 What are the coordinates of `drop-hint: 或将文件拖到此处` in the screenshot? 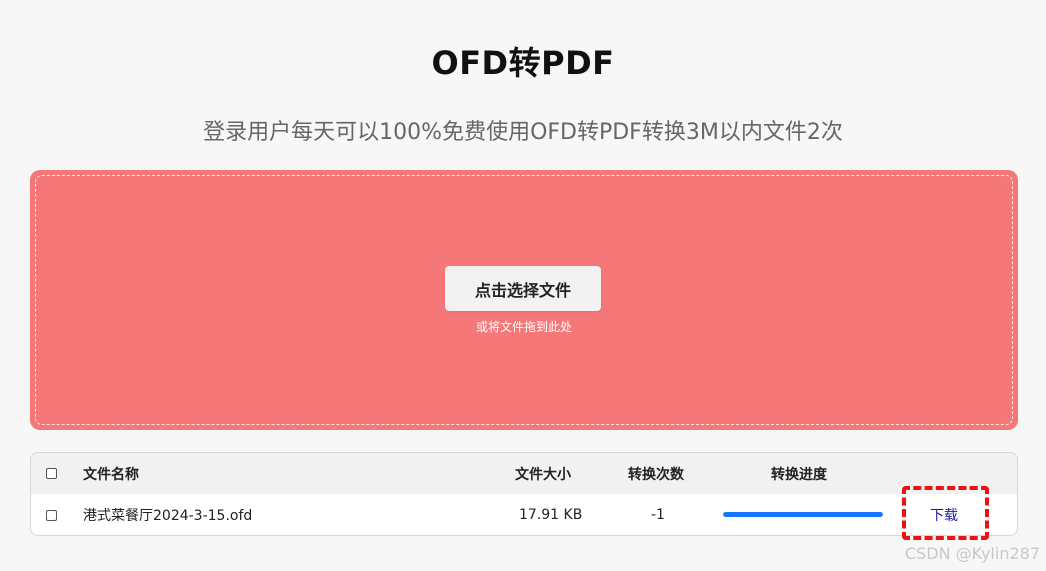 It's located at (523, 327).